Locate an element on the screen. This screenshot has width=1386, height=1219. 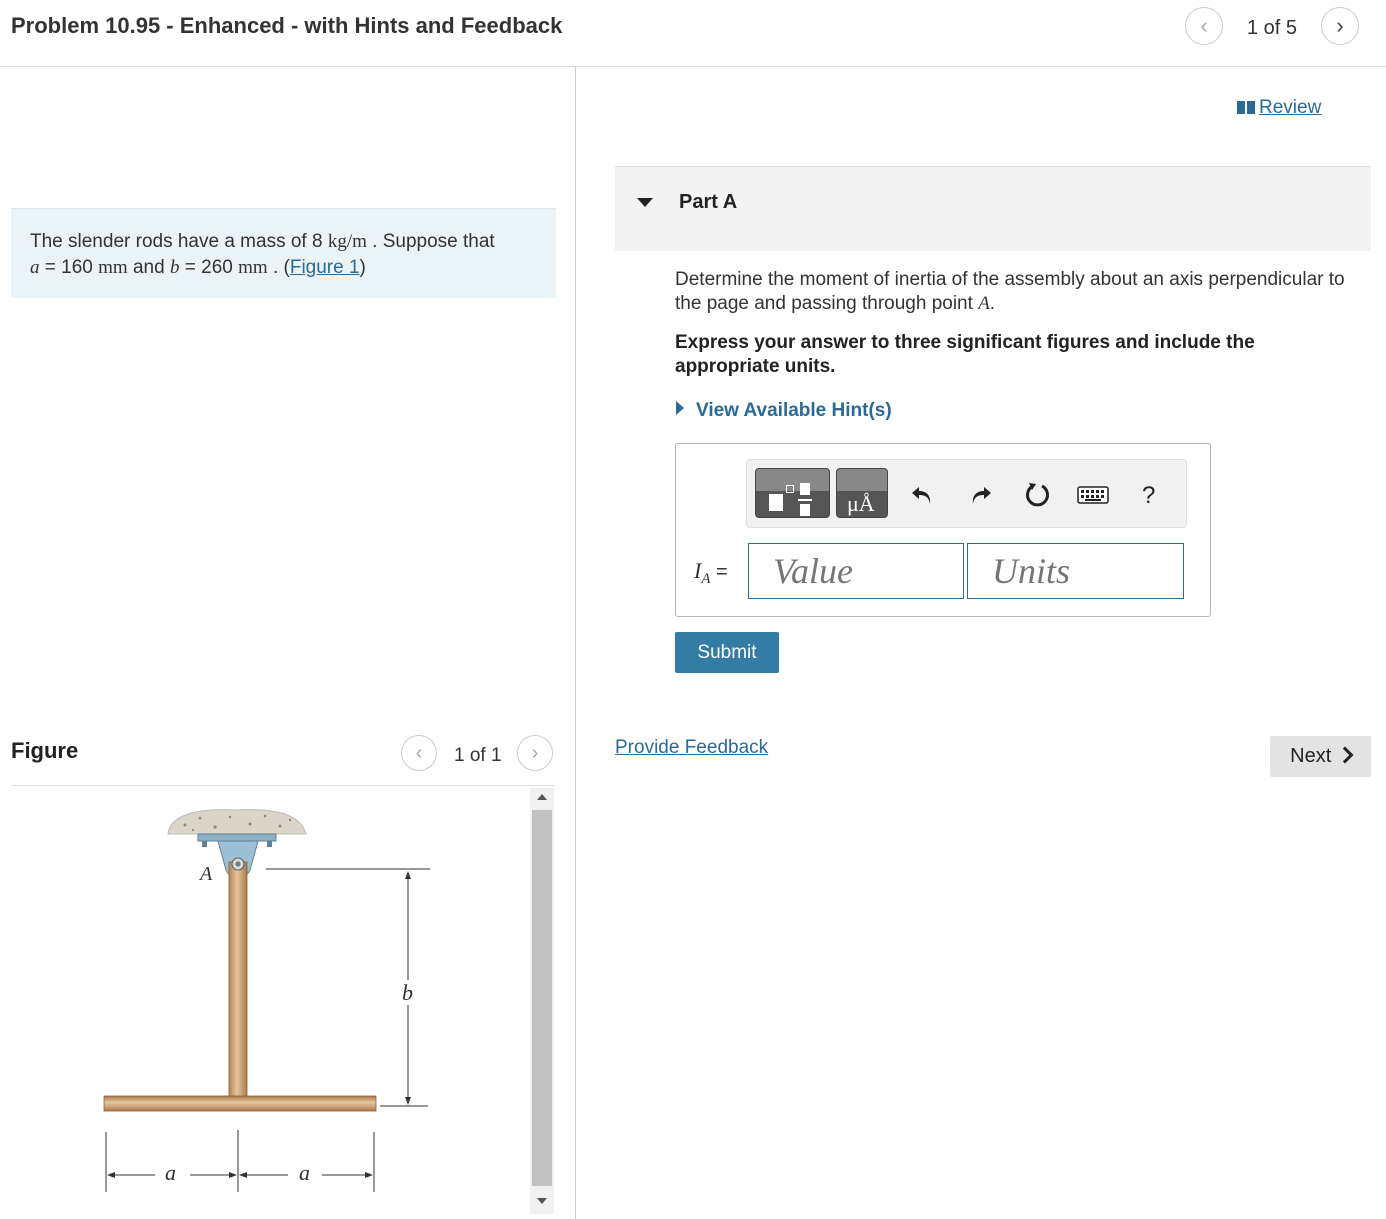
text-end: . ( is located at coordinates (278, 267).